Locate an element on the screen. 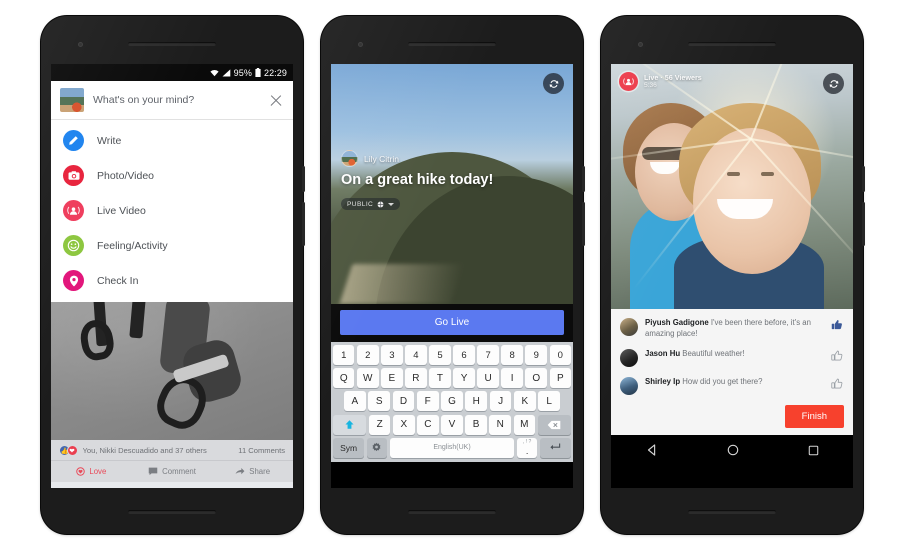 The width and height of the screenshot is (900, 550). key-7: 7 is located at coordinates (488, 355).